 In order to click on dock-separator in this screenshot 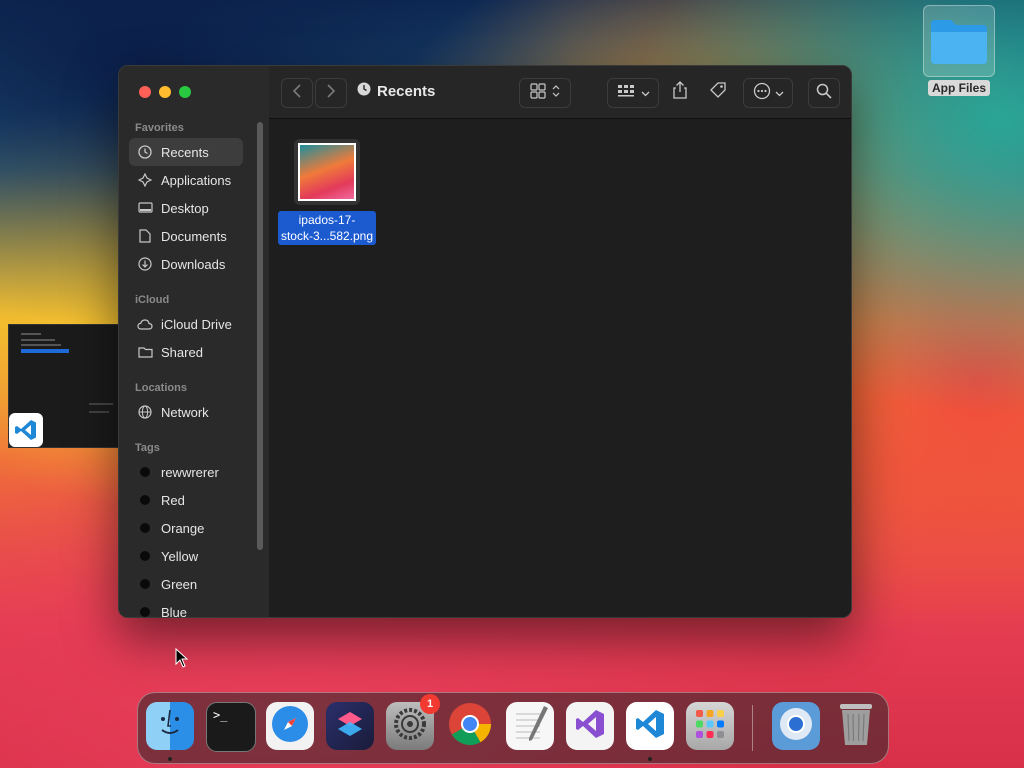, I will do `click(752, 728)`.